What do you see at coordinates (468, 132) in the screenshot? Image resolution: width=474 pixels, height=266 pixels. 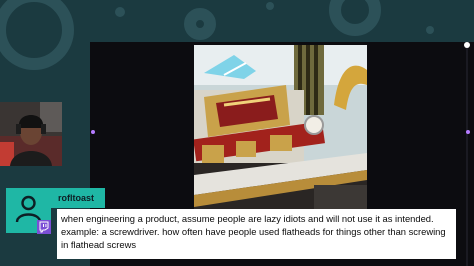 I see `stage-right-marker` at bounding box center [468, 132].